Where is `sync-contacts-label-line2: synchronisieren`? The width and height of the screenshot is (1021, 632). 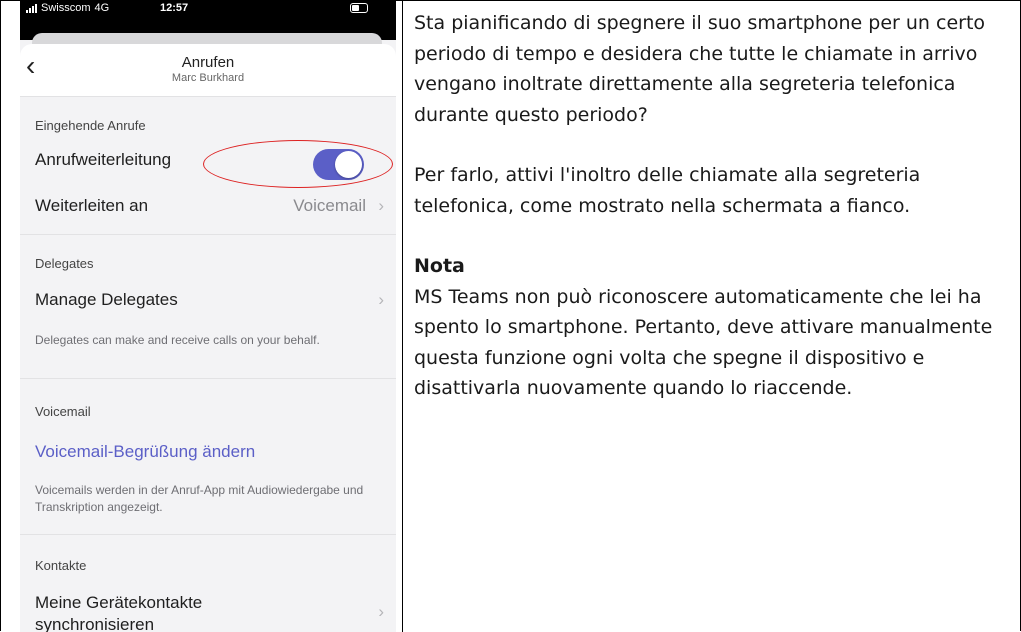 sync-contacts-label-line2: synchronisieren is located at coordinates (95, 623).